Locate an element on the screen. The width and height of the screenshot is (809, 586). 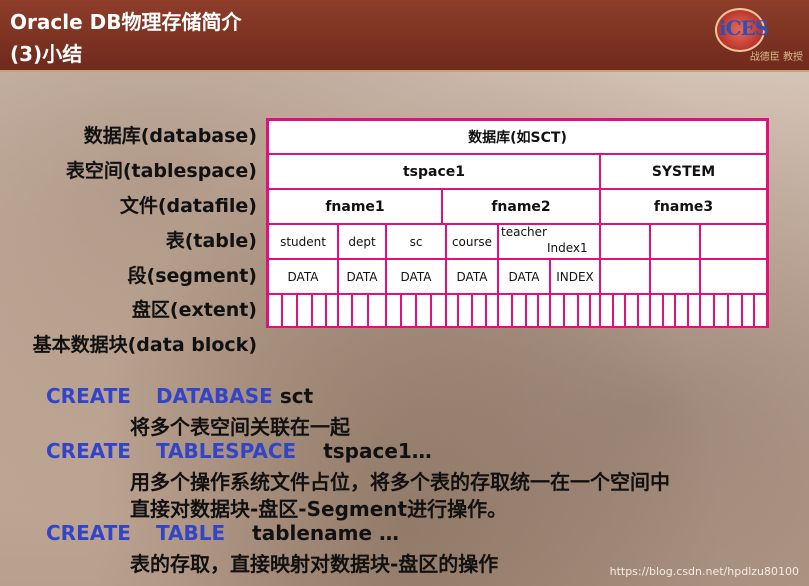
cell-table: student is located at coordinates (303, 241).